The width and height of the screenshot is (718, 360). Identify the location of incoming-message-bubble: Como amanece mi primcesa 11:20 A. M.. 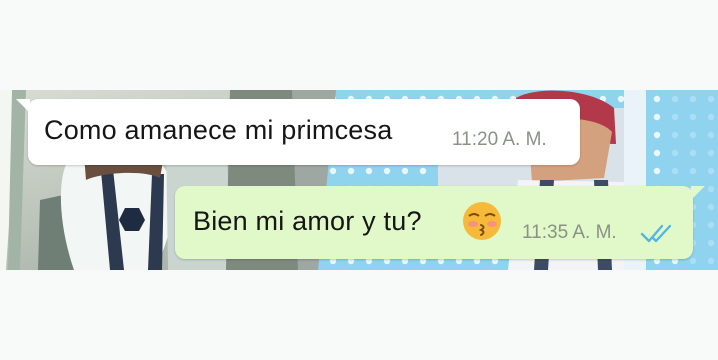
(298, 132).